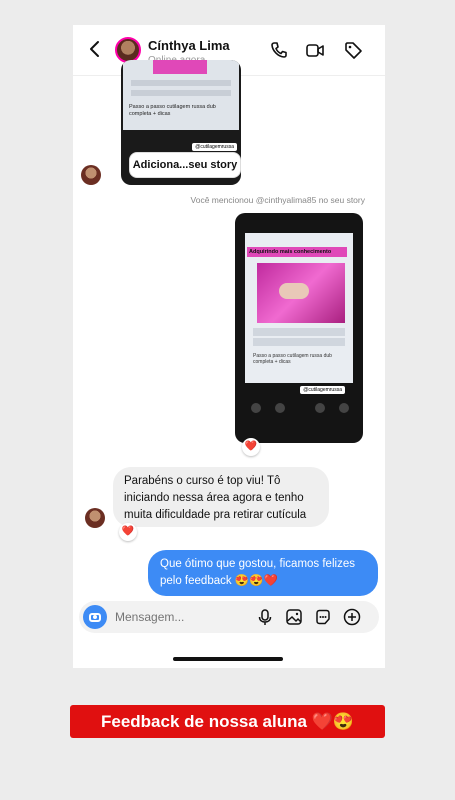 This screenshot has height=800, width=455. What do you see at coordinates (301, 293) in the screenshot?
I see `shared-story-photo` at bounding box center [301, 293].